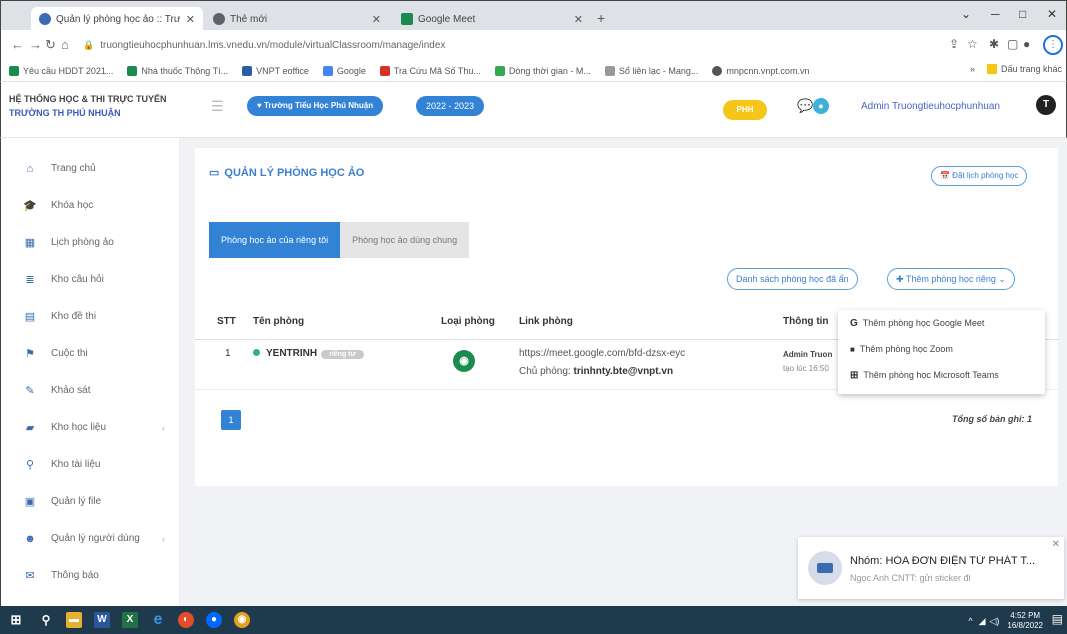  What do you see at coordinates (30, 168) in the screenshot?
I see `home-icon: ⌂` at bounding box center [30, 168].